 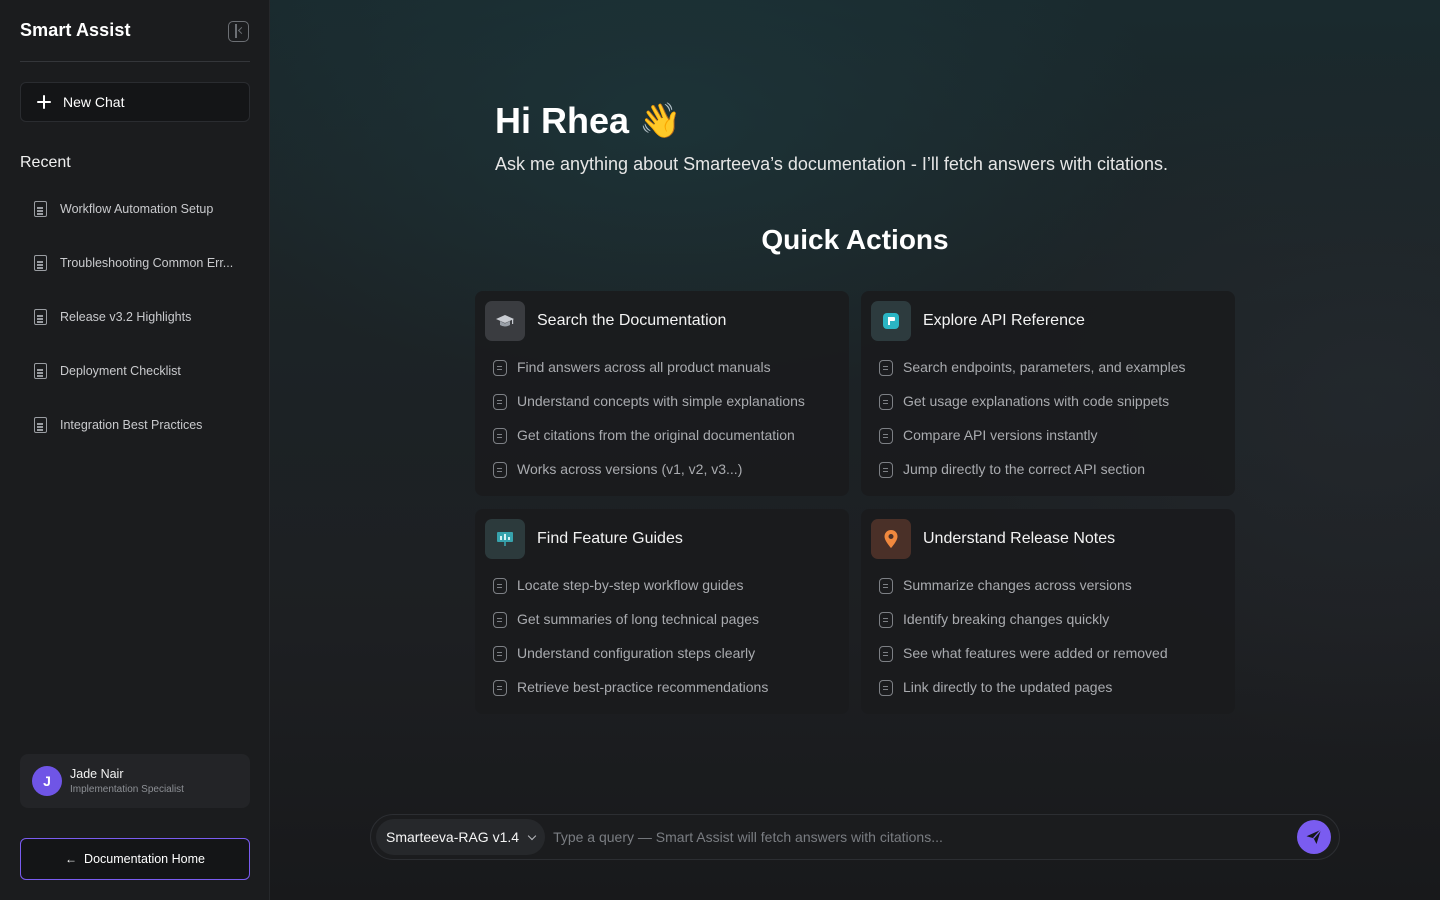 What do you see at coordinates (532, 835) in the screenshot?
I see `chevron-down-icon` at bounding box center [532, 835].